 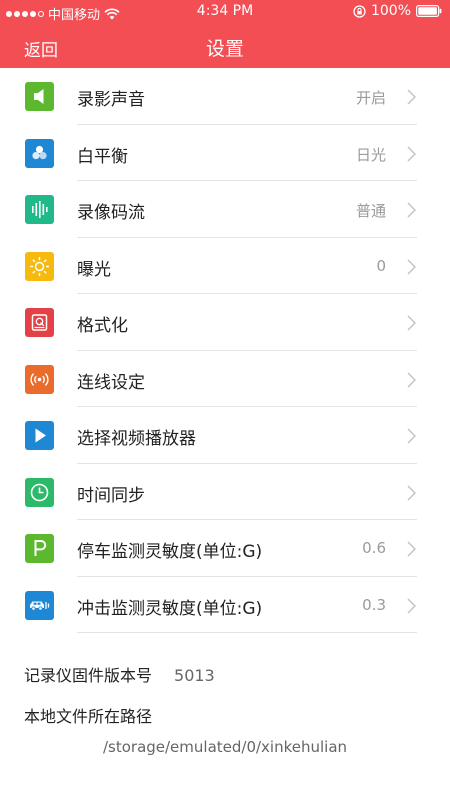 What do you see at coordinates (225, 435) in the screenshot?
I see `setting-video-player: 选择视频播放器` at bounding box center [225, 435].